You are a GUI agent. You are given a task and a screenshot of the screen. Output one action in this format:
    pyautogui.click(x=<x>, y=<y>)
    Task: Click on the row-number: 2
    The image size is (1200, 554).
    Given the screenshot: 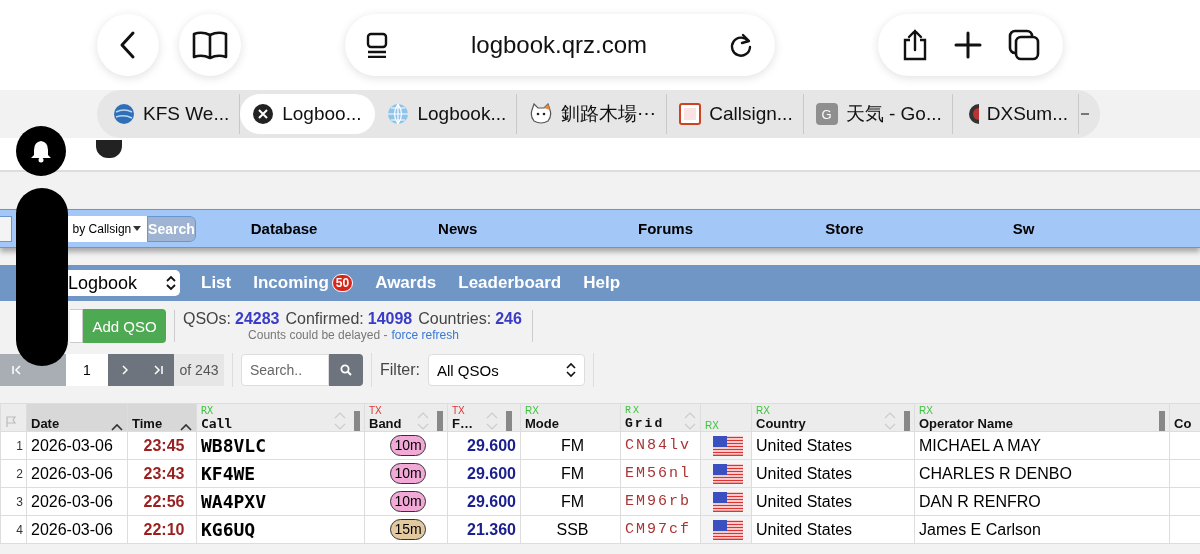 What is the action you would take?
    pyautogui.click(x=13, y=473)
    